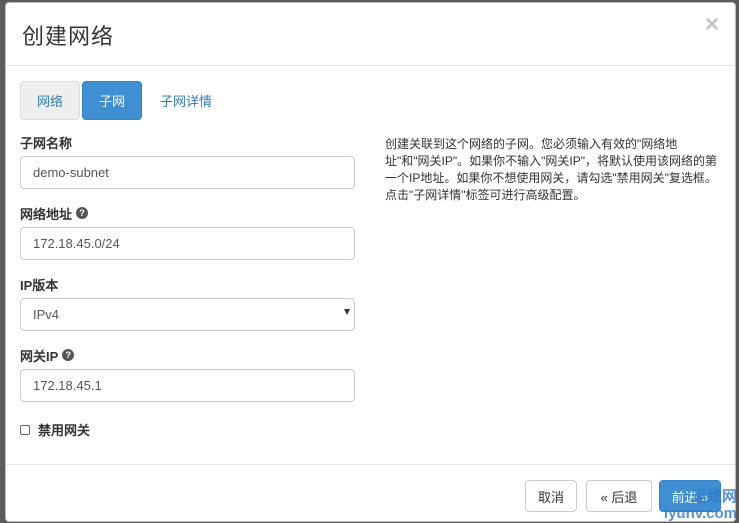 This screenshot has height=523, width=739. Describe the element at coordinates (712, 25) in the screenshot. I see `close-icon: ×` at that location.